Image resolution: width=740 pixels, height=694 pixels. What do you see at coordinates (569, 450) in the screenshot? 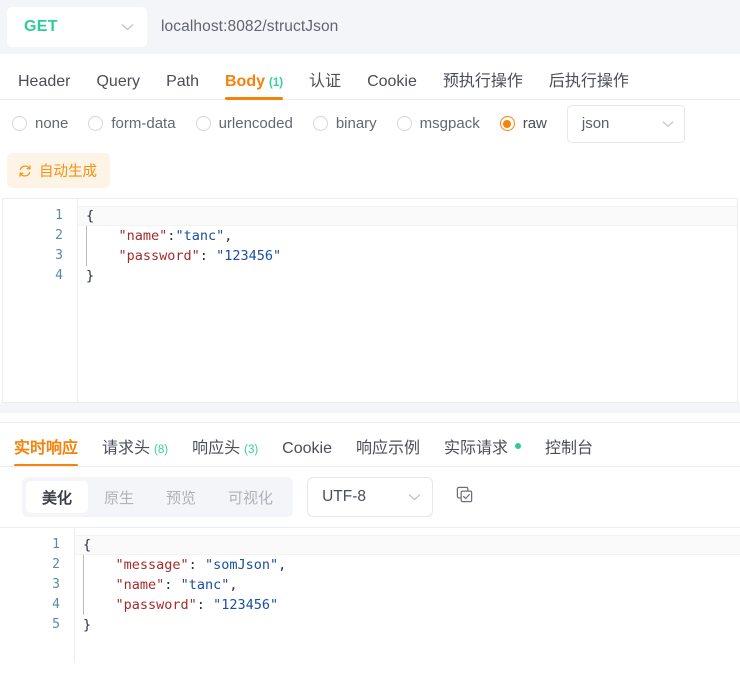
I see `response-tab-6: 控制台` at bounding box center [569, 450].